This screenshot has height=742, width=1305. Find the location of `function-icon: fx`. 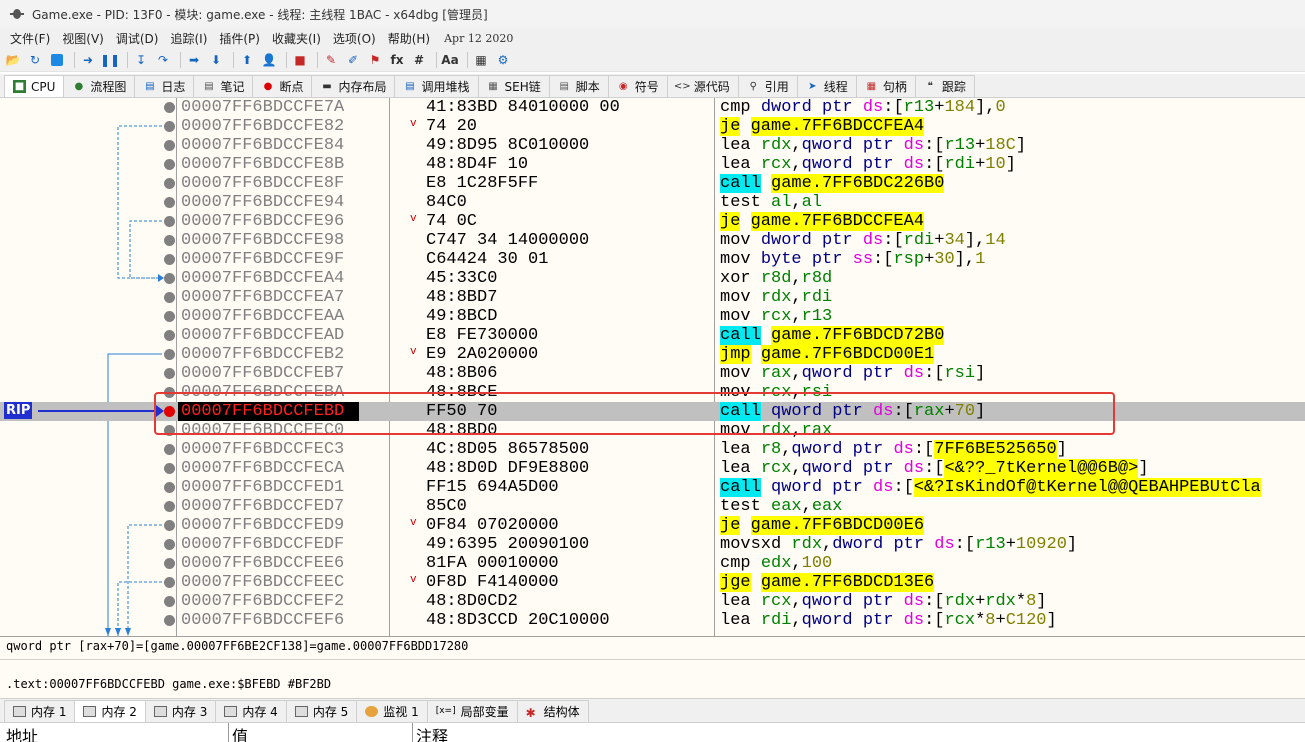

function-icon: fx is located at coordinates (397, 60).